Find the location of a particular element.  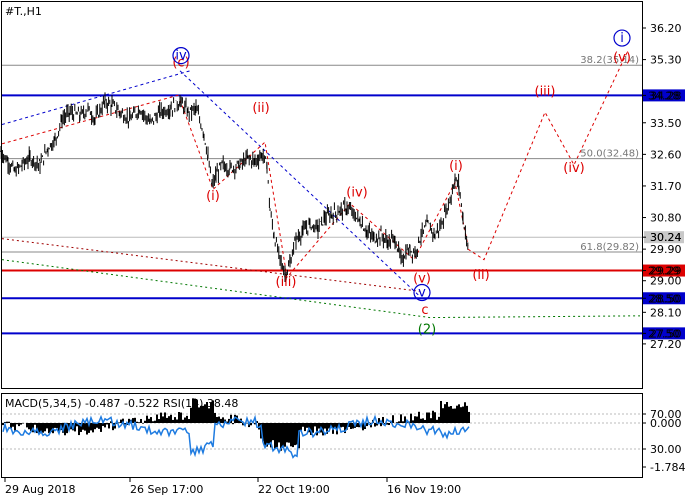

price-tick-label: 32.60 is located at coordinates (666, 154).